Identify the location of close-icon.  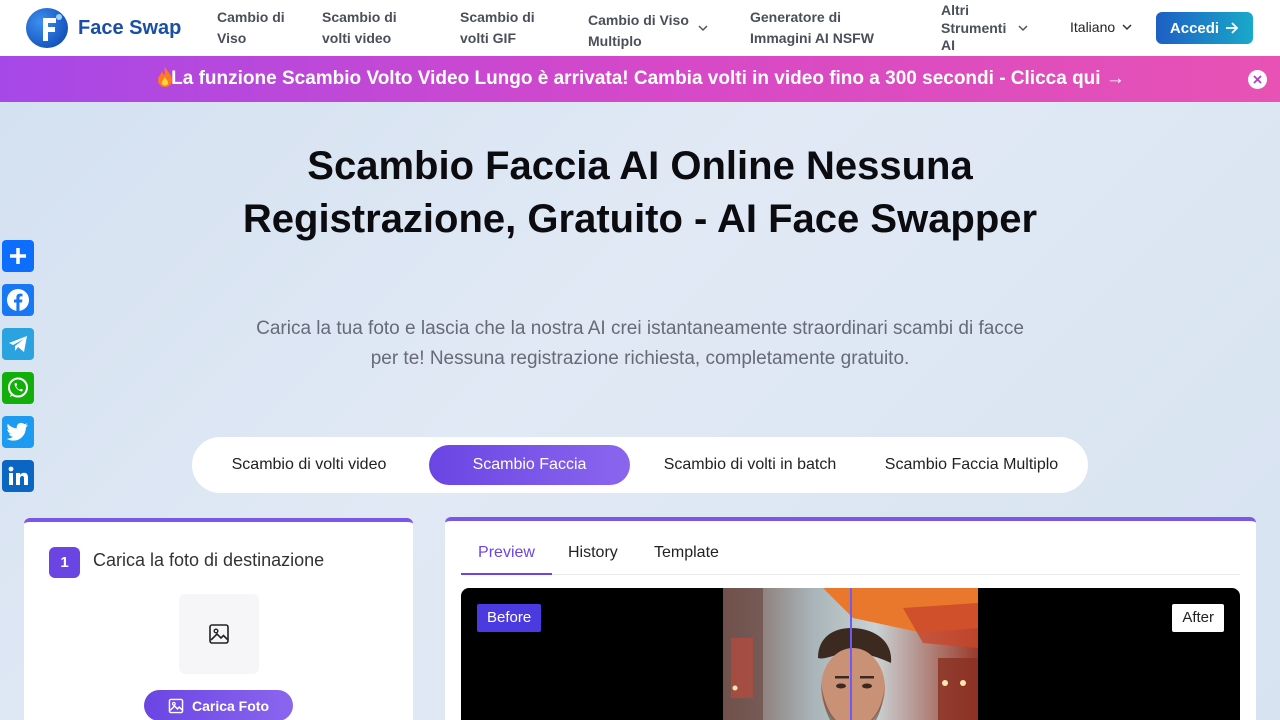
(1257, 79).